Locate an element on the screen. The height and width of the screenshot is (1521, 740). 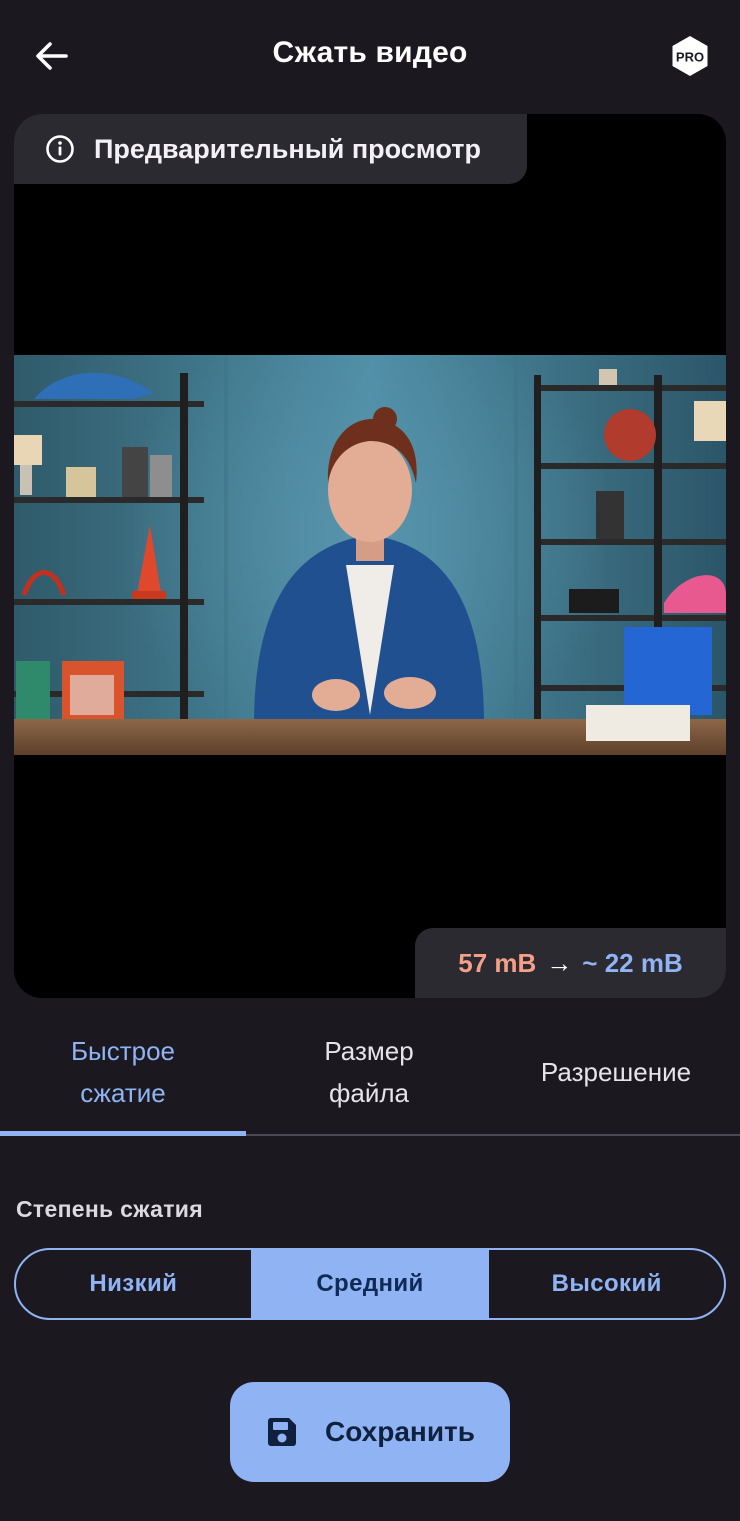
floppy-disk-icon is located at coordinates (282, 1432).